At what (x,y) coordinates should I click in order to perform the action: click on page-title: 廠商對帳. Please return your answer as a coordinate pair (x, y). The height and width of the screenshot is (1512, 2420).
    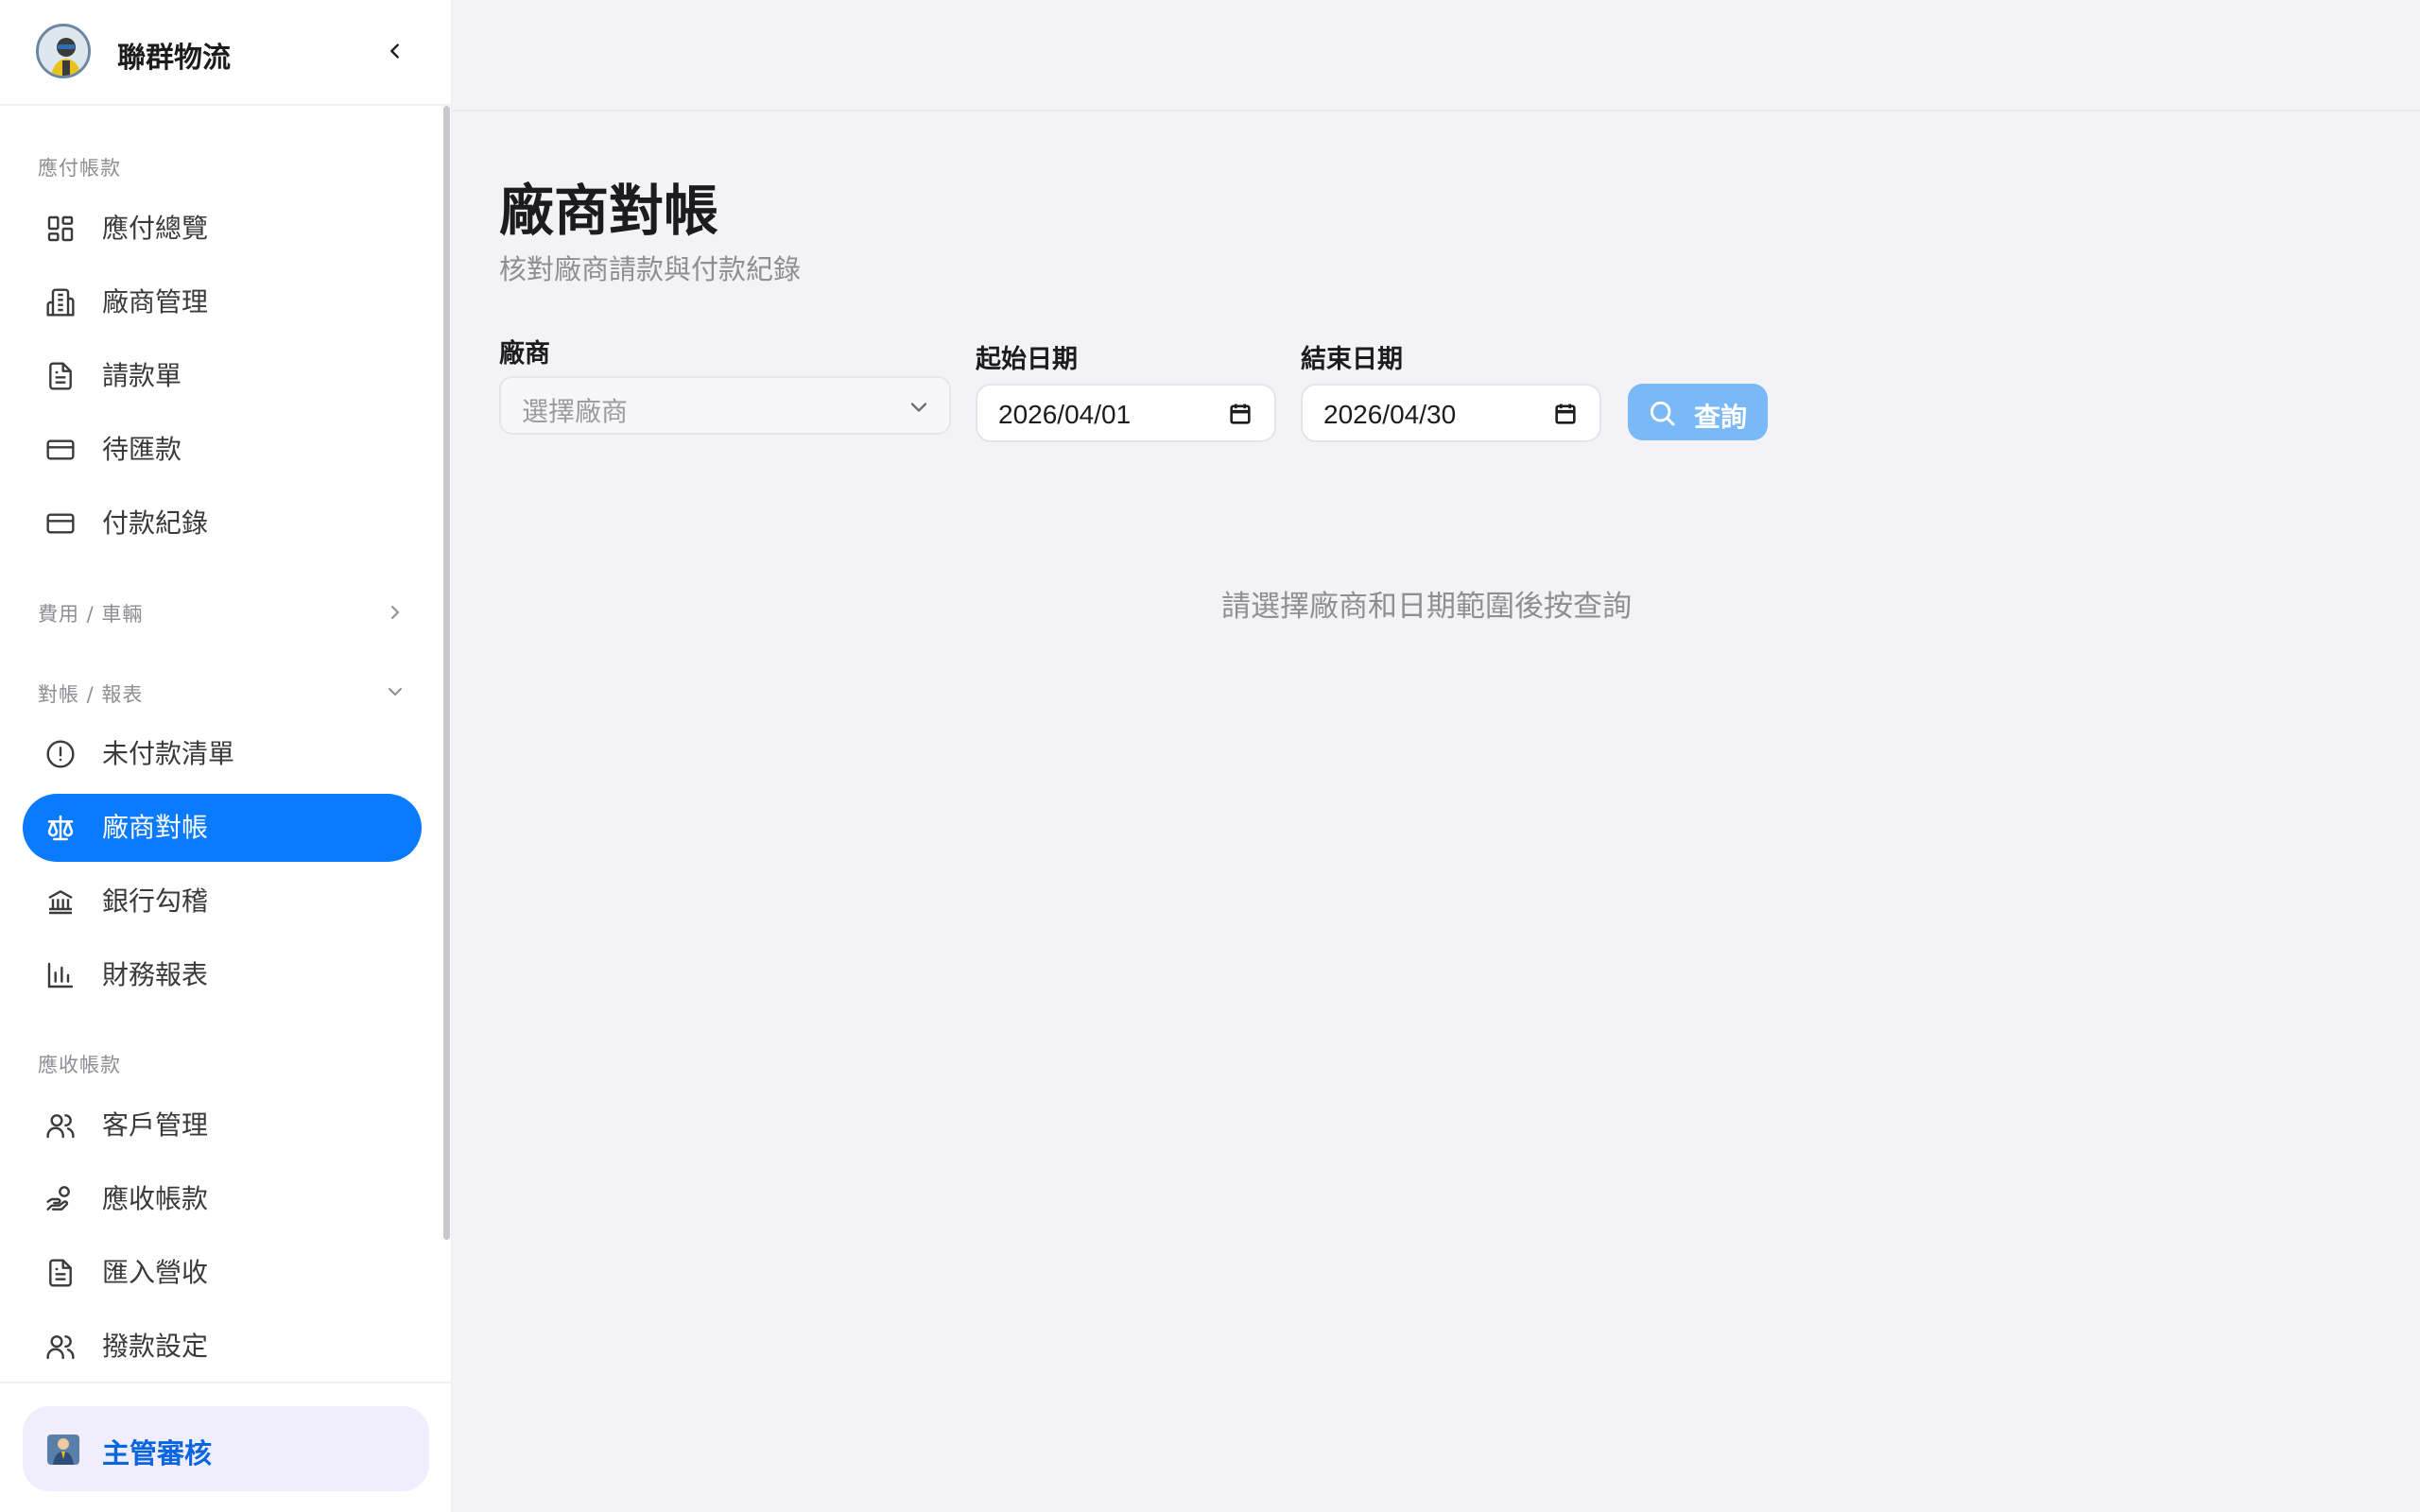
    Looking at the image, I should click on (609, 211).